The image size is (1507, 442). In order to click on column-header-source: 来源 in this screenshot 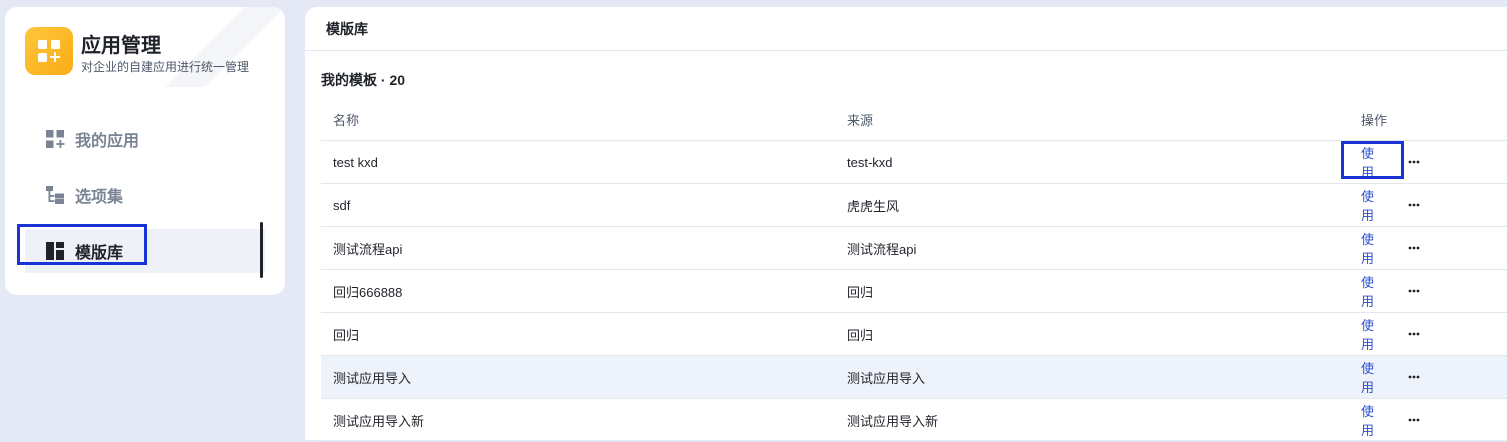, I will do `click(860, 120)`.